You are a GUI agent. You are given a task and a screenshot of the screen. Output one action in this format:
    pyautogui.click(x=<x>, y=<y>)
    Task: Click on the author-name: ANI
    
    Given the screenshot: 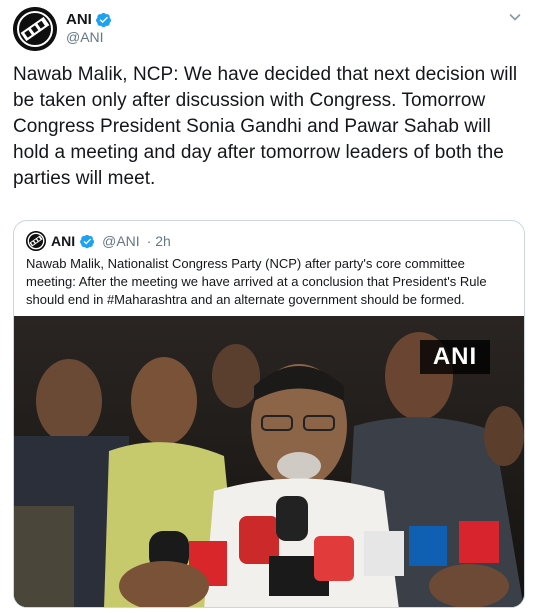 What is the action you would take?
    pyautogui.click(x=79, y=19)
    